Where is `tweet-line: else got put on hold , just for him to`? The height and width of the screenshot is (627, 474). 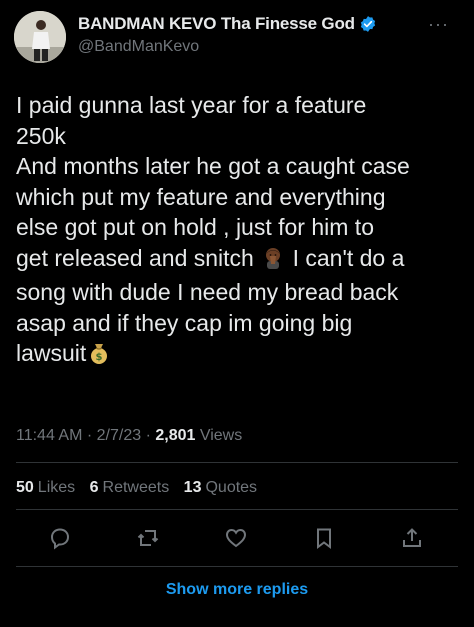 tweet-line: else got put on hold , just for him to is located at coordinates (195, 227).